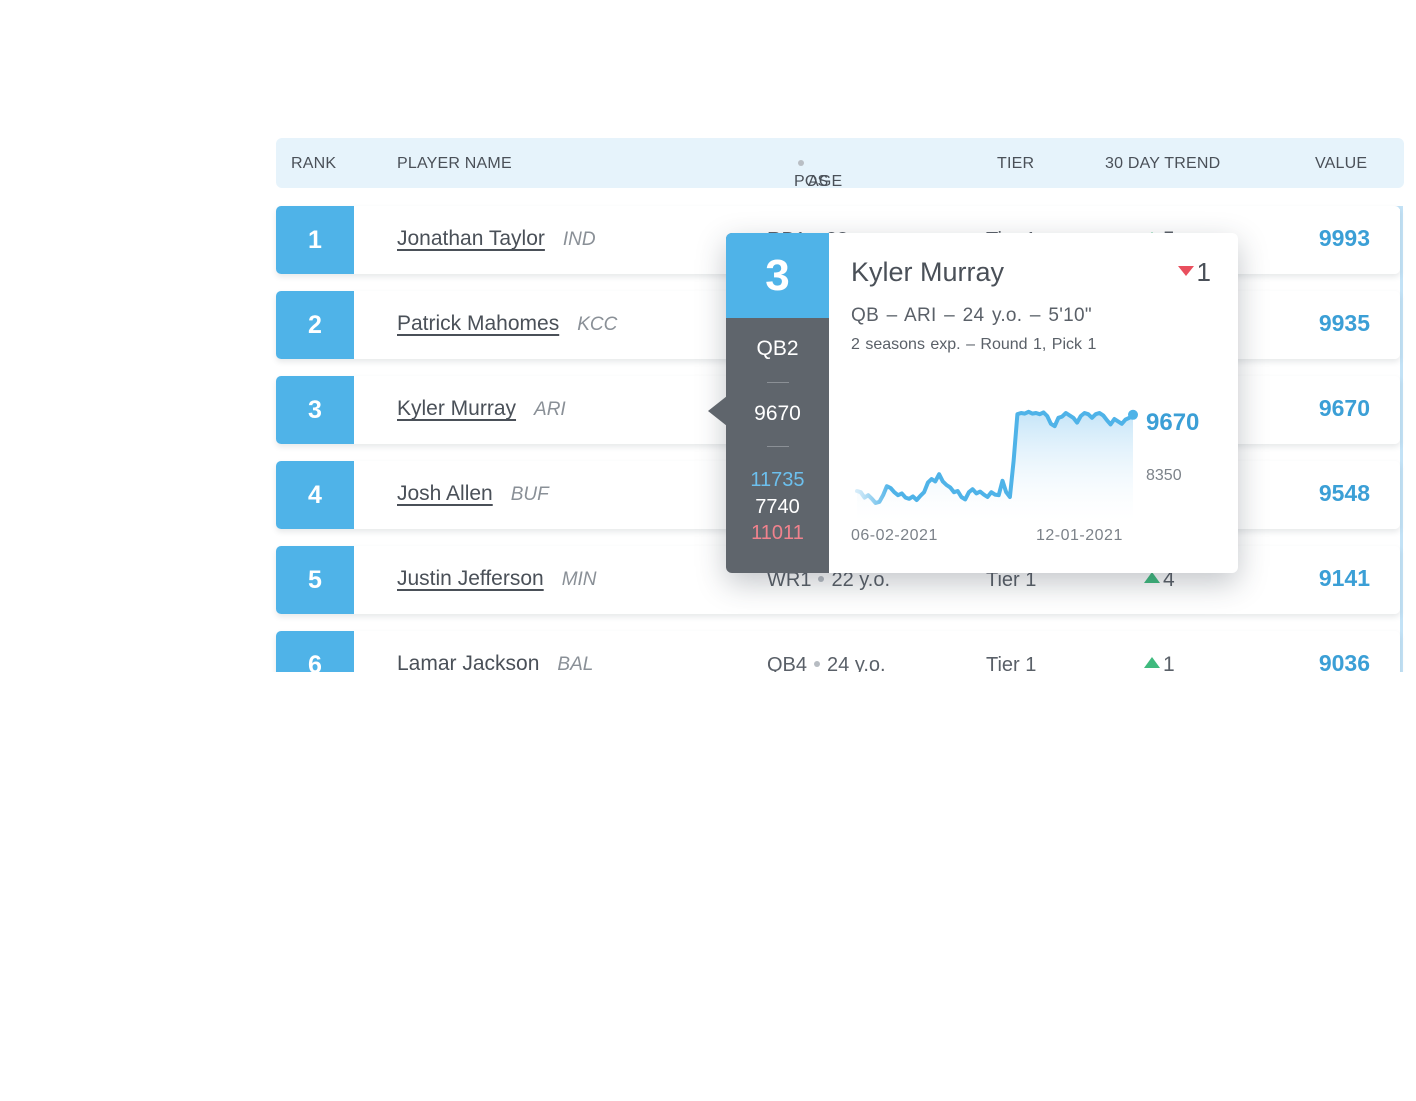 The image size is (1416, 1101). Describe the element at coordinates (550, 409) in the screenshot. I see `team-abbr: ARI` at that location.